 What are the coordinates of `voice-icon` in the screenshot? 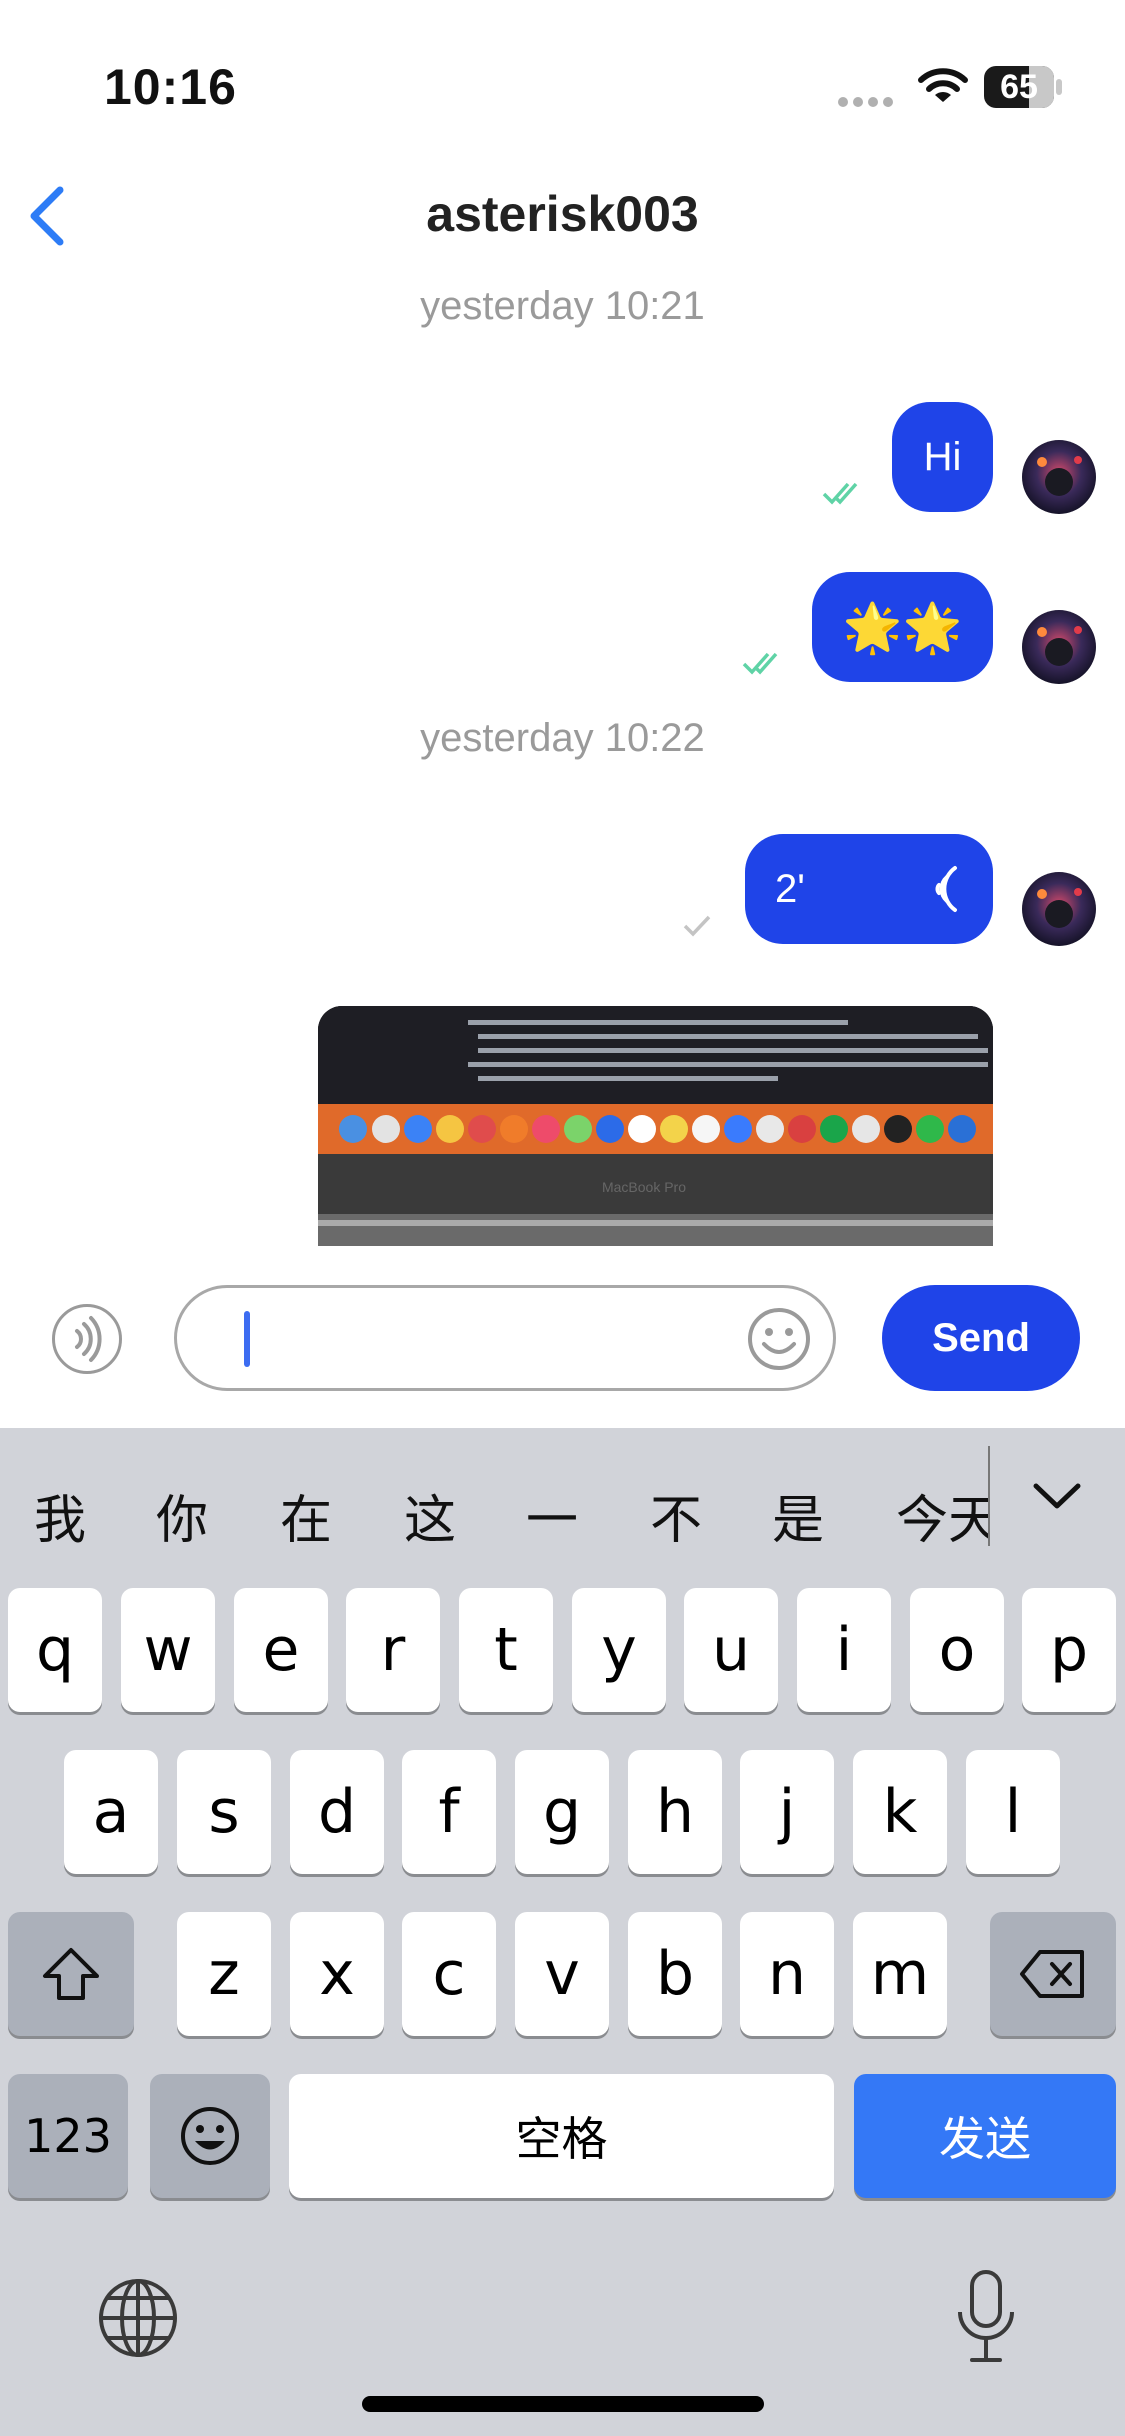 It's located at (88, 1339).